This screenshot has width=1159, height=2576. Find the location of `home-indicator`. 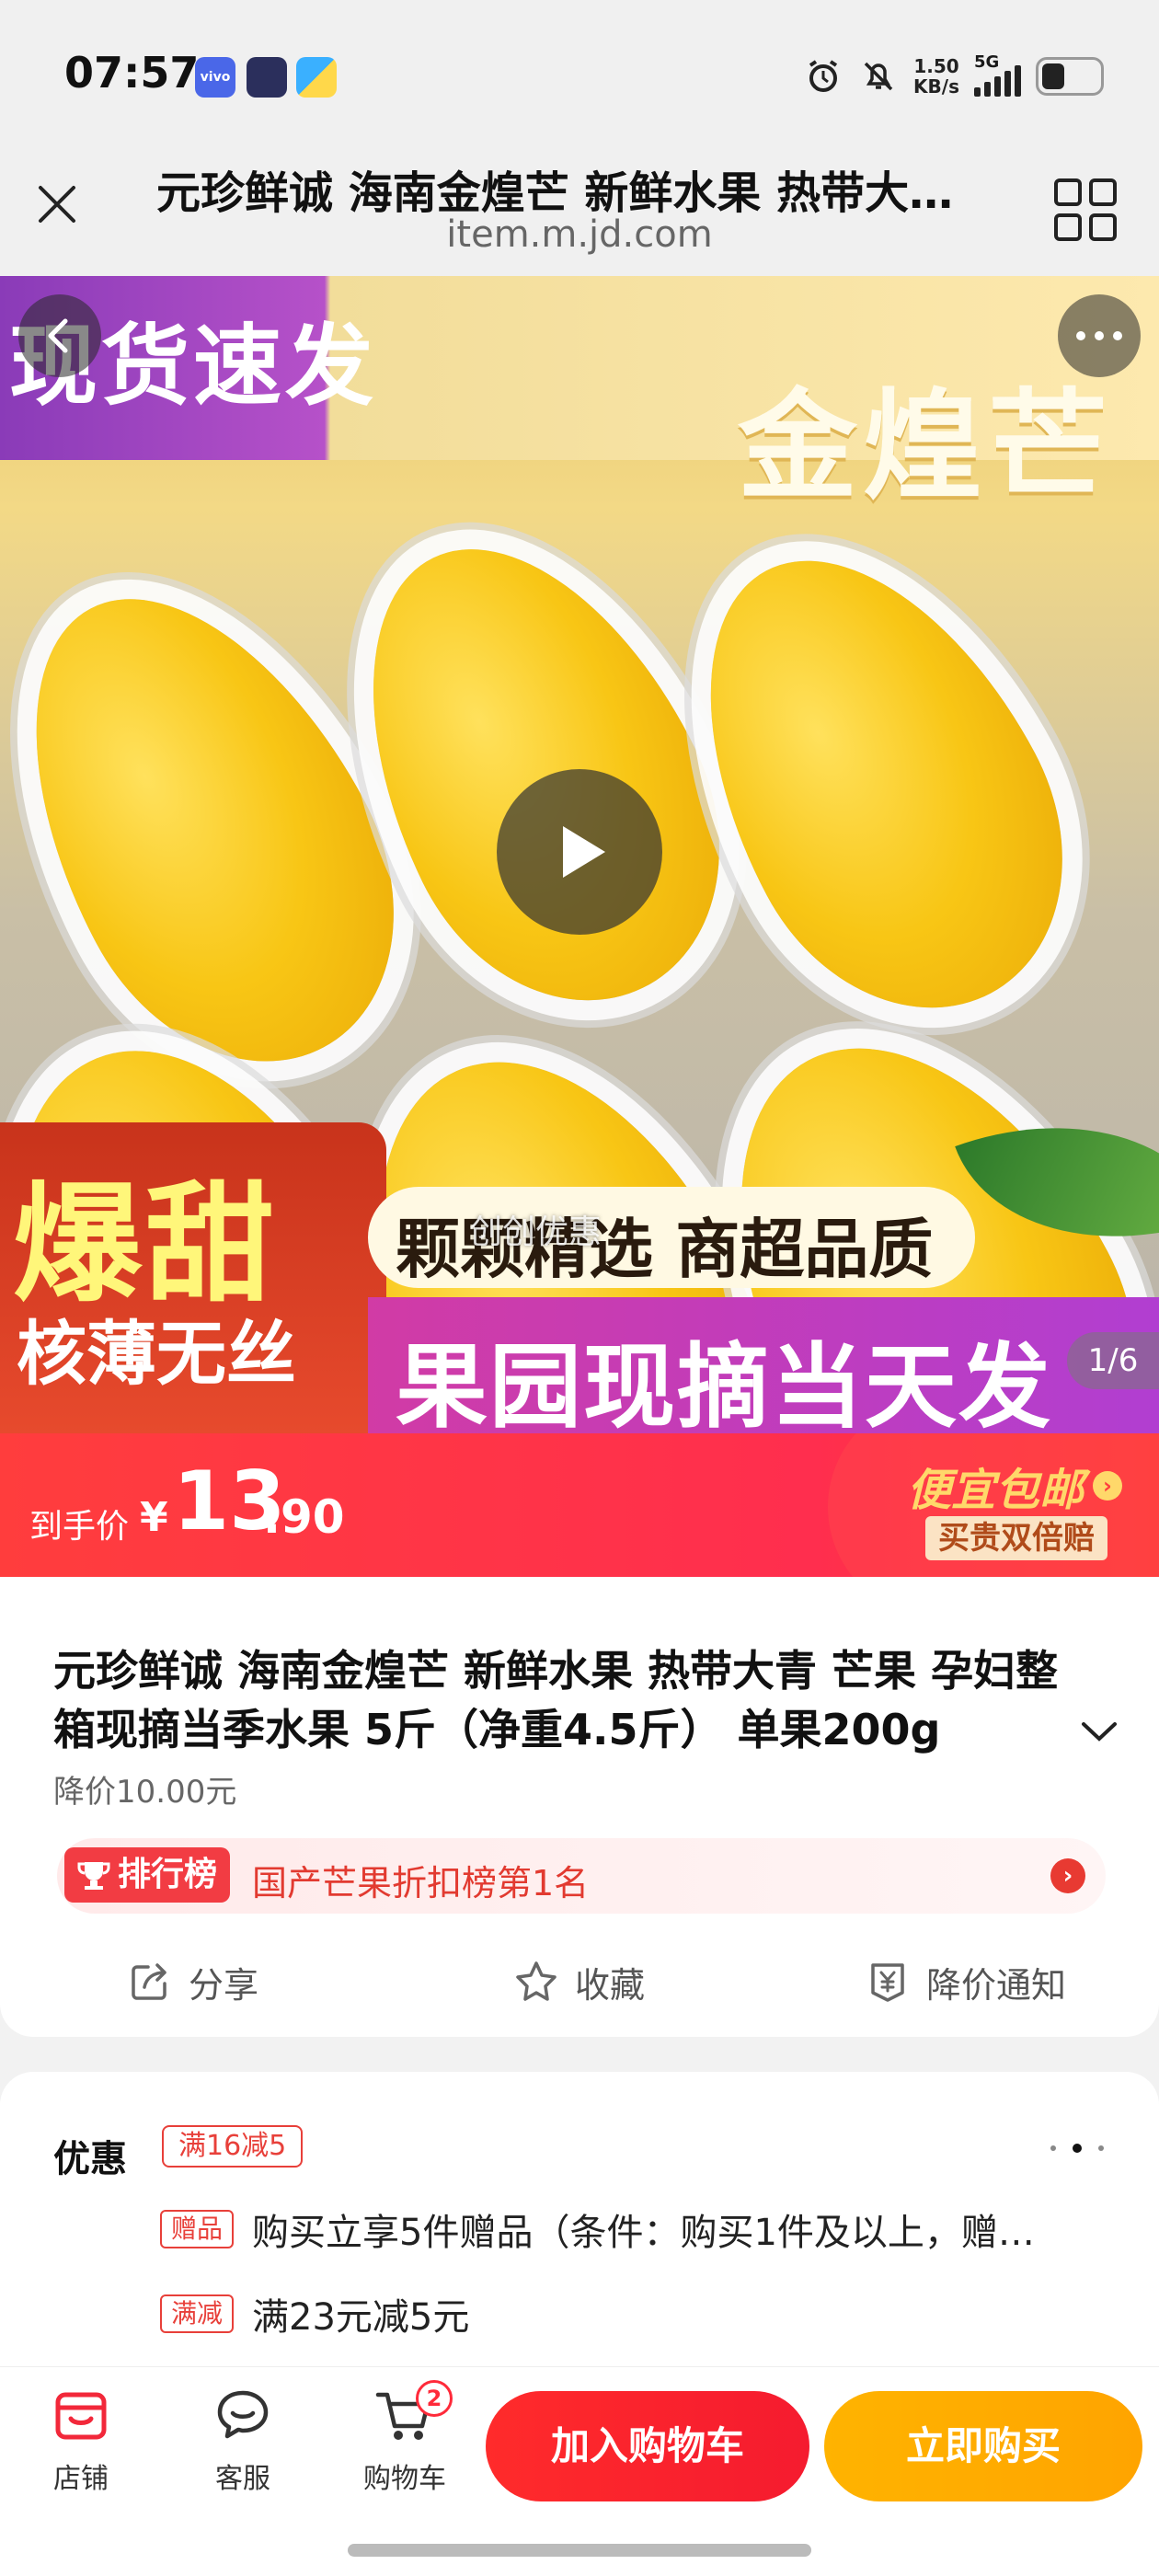

home-indicator is located at coordinates (579, 2550).